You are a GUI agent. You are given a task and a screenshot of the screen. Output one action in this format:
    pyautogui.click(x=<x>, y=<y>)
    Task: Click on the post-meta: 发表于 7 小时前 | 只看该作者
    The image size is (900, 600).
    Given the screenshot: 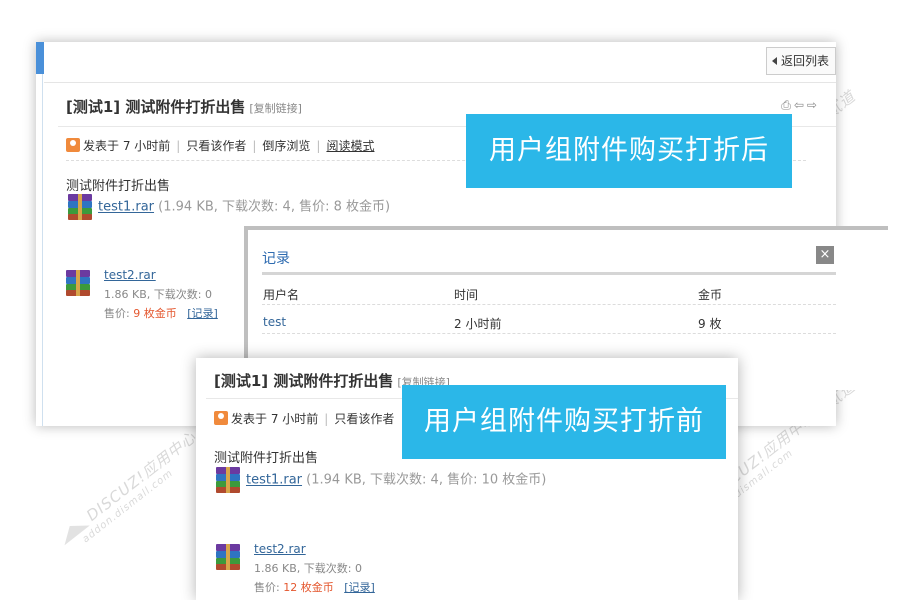 What is the action you would take?
    pyautogui.click(x=304, y=418)
    